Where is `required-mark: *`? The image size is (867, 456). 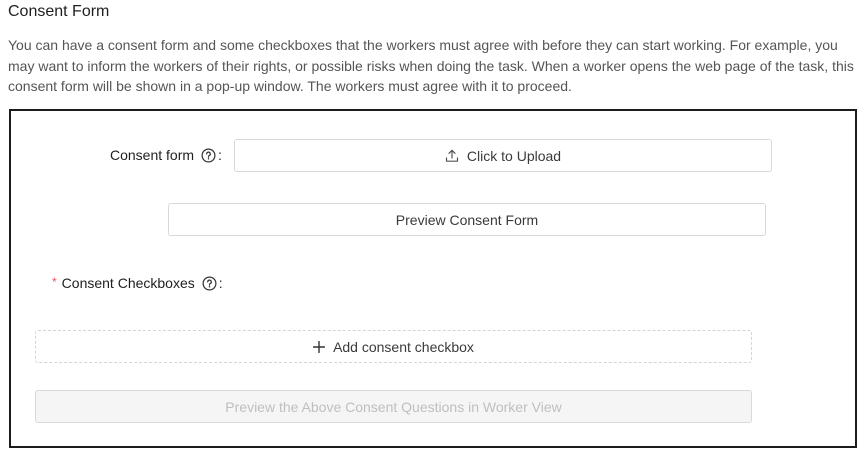
required-mark: * is located at coordinates (54, 282).